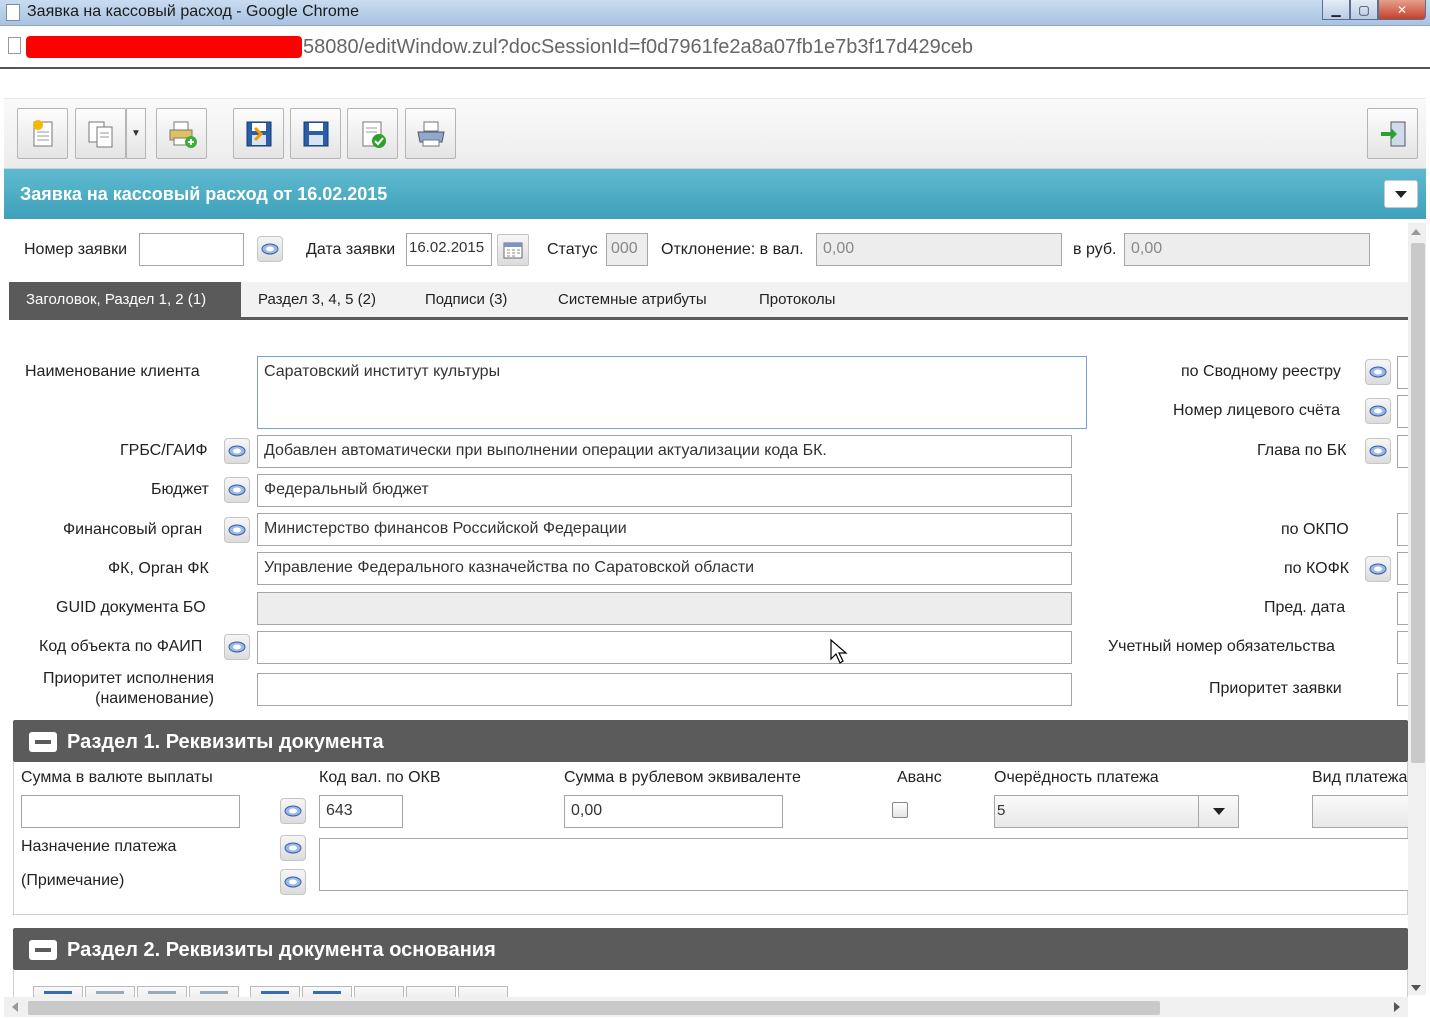  Describe the element at coordinates (281, 950) in the screenshot. I see `section2-title: Раздел 2. Реквизиты документа основания` at that location.